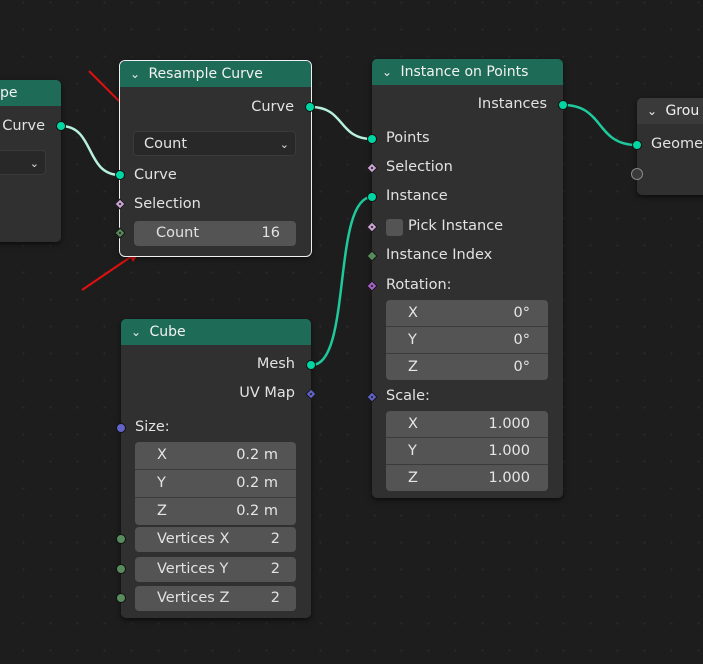  Describe the element at coordinates (512, 104) in the screenshot. I see `output-instances-label: Instances` at that location.